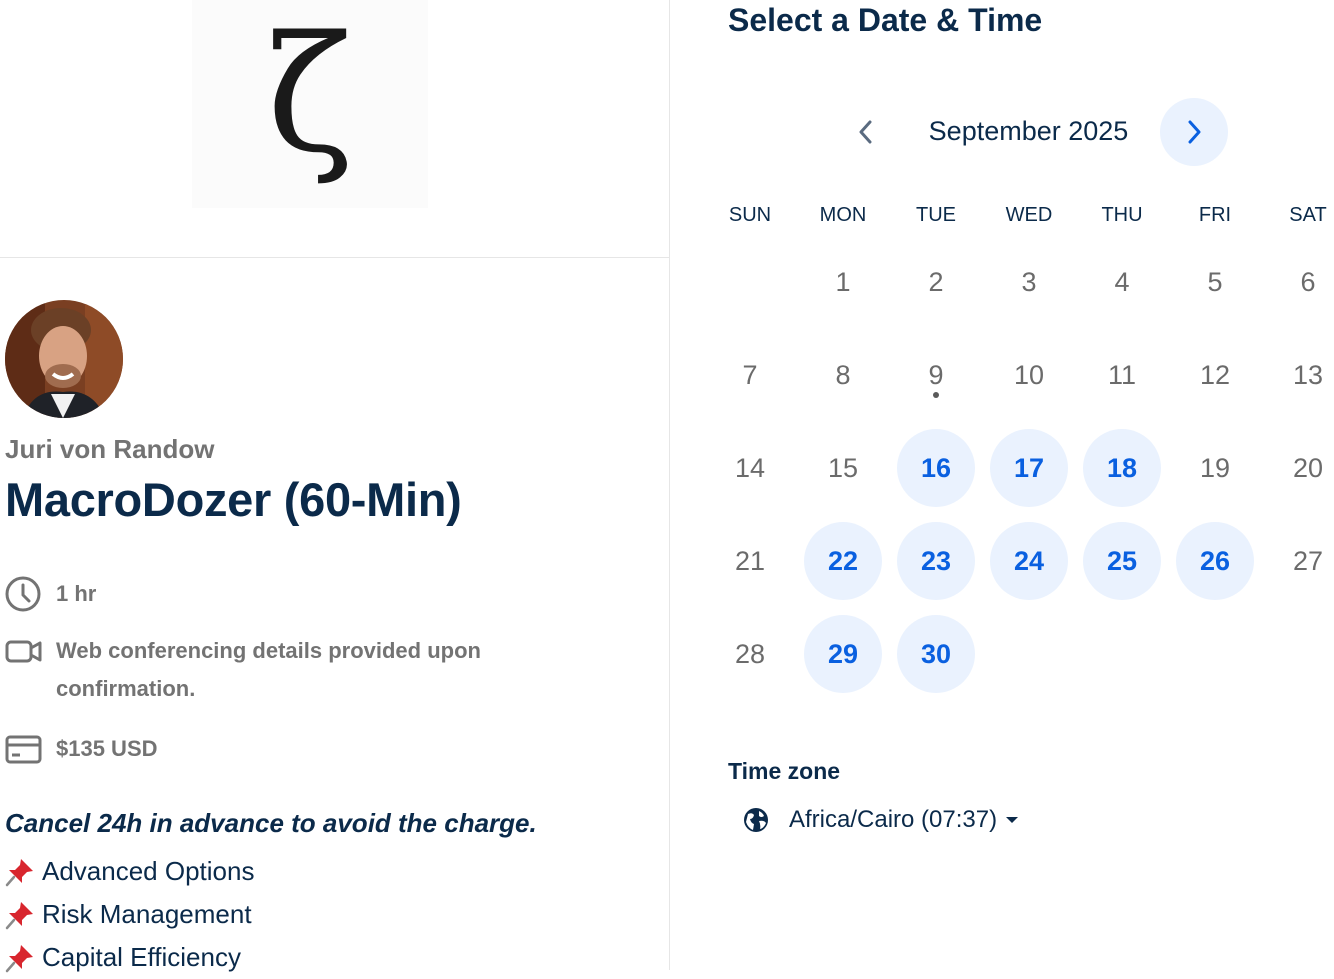 Image resolution: width=1334 pixels, height=979 pixels. I want to click on clock-icon, so click(23, 594).